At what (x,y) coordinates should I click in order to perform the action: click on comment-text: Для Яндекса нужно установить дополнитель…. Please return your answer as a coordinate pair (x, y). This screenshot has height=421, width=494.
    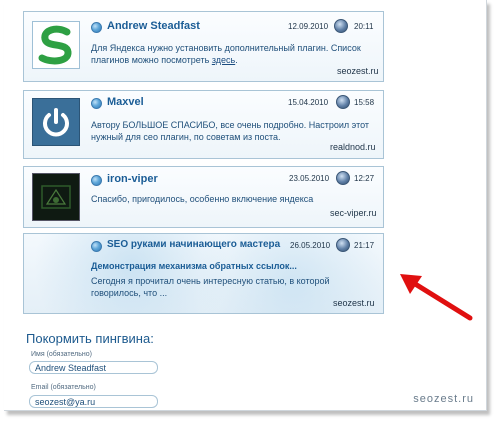
    Looking at the image, I should click on (226, 54).